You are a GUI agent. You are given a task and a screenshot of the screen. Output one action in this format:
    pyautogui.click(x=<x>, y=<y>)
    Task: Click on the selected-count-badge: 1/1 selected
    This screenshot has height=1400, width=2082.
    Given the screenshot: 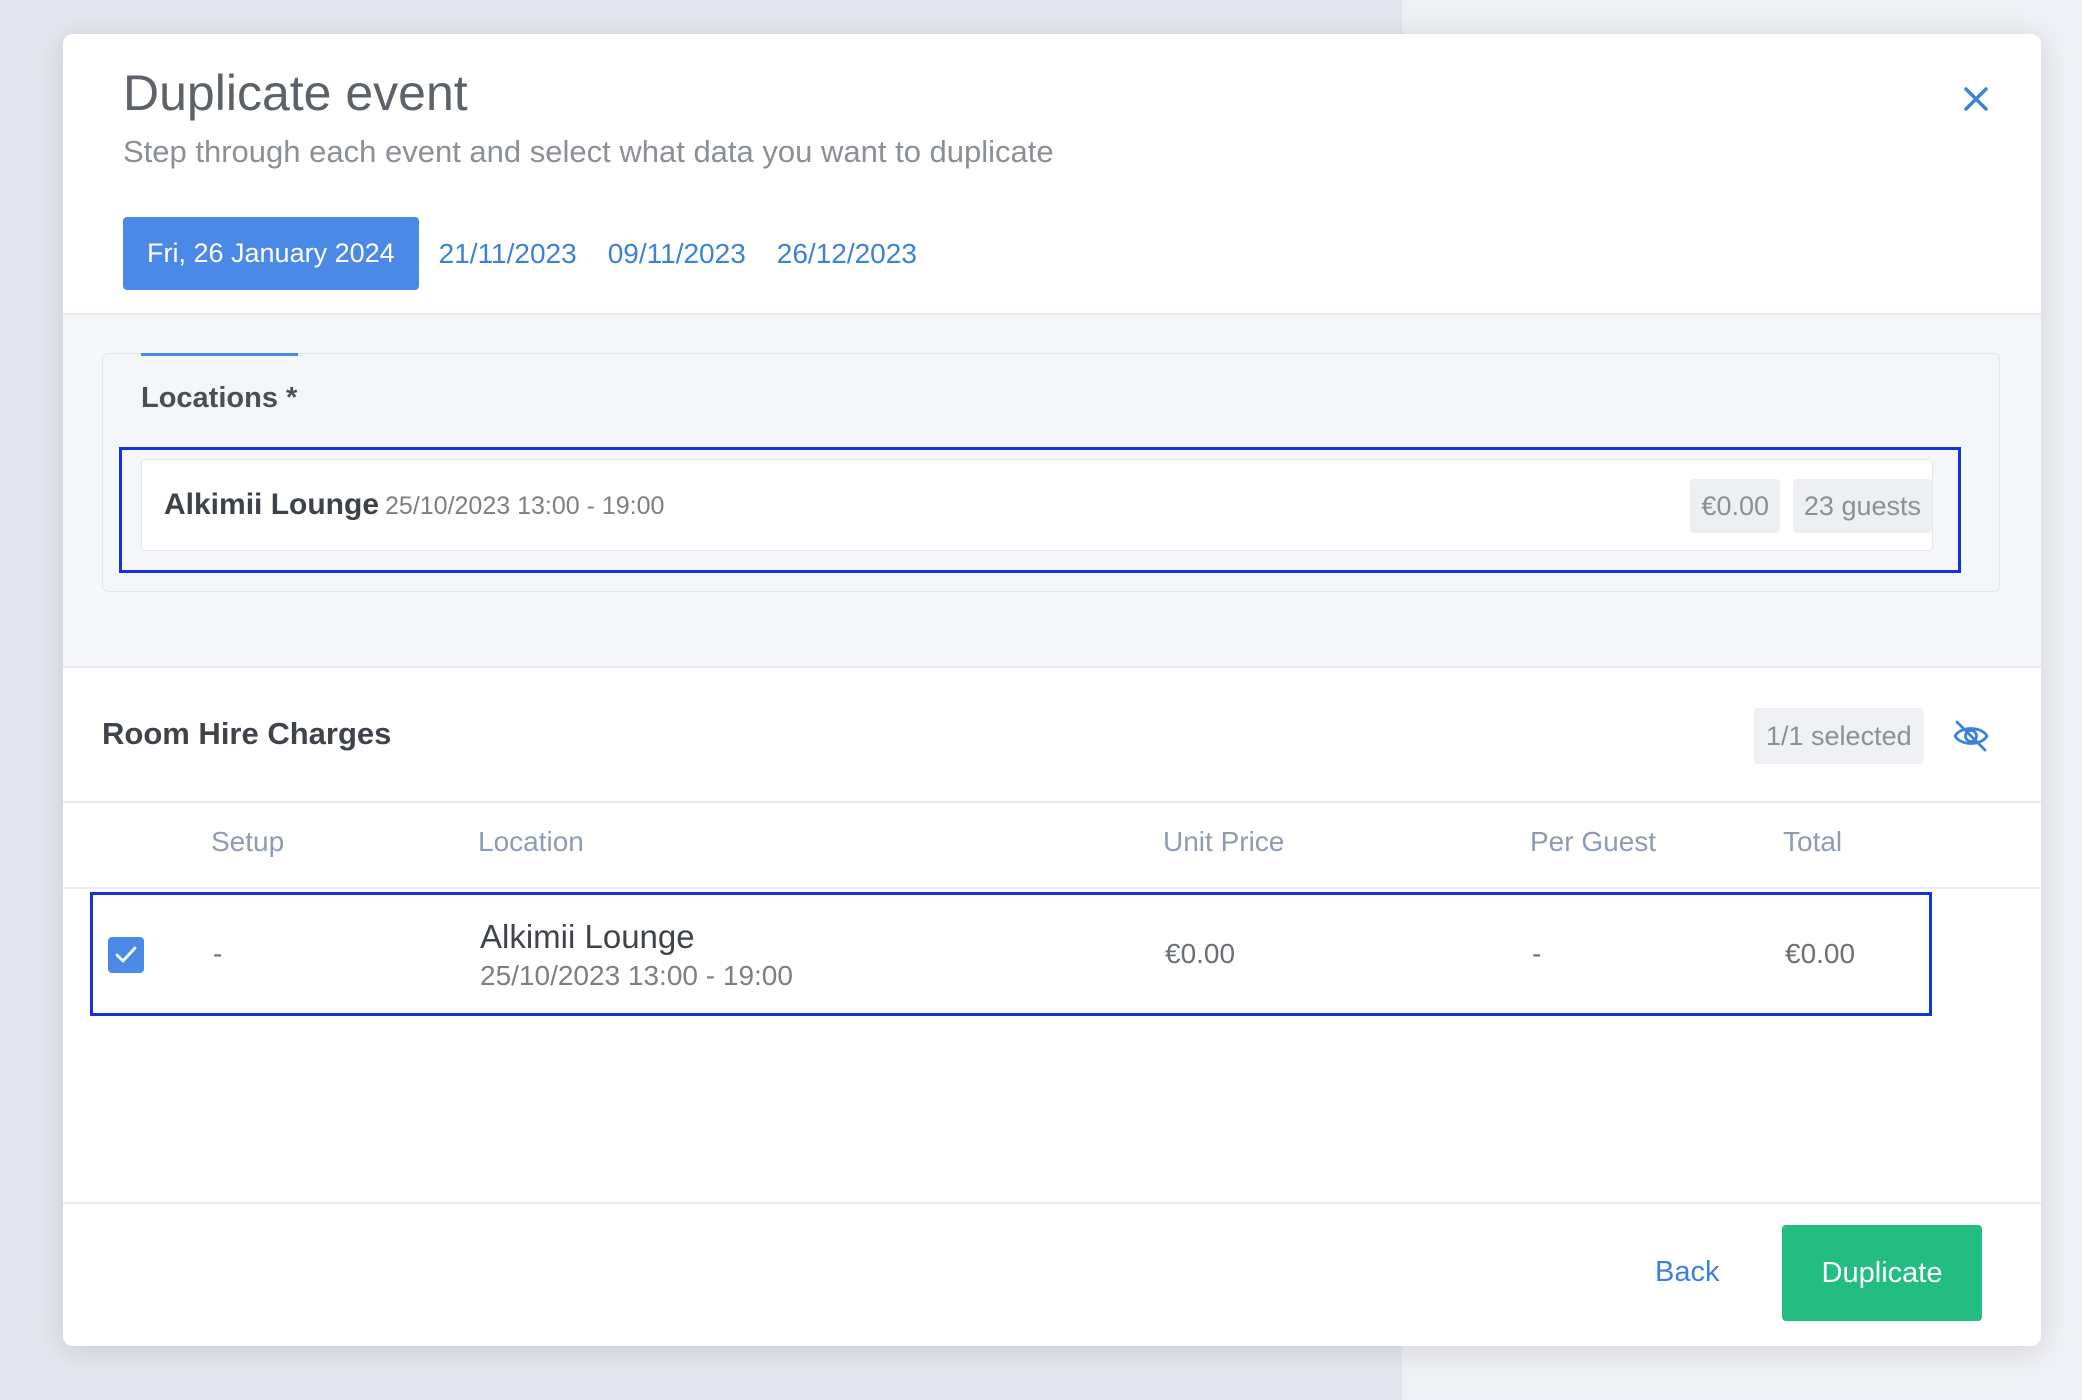 What is the action you would take?
    pyautogui.click(x=1839, y=736)
    